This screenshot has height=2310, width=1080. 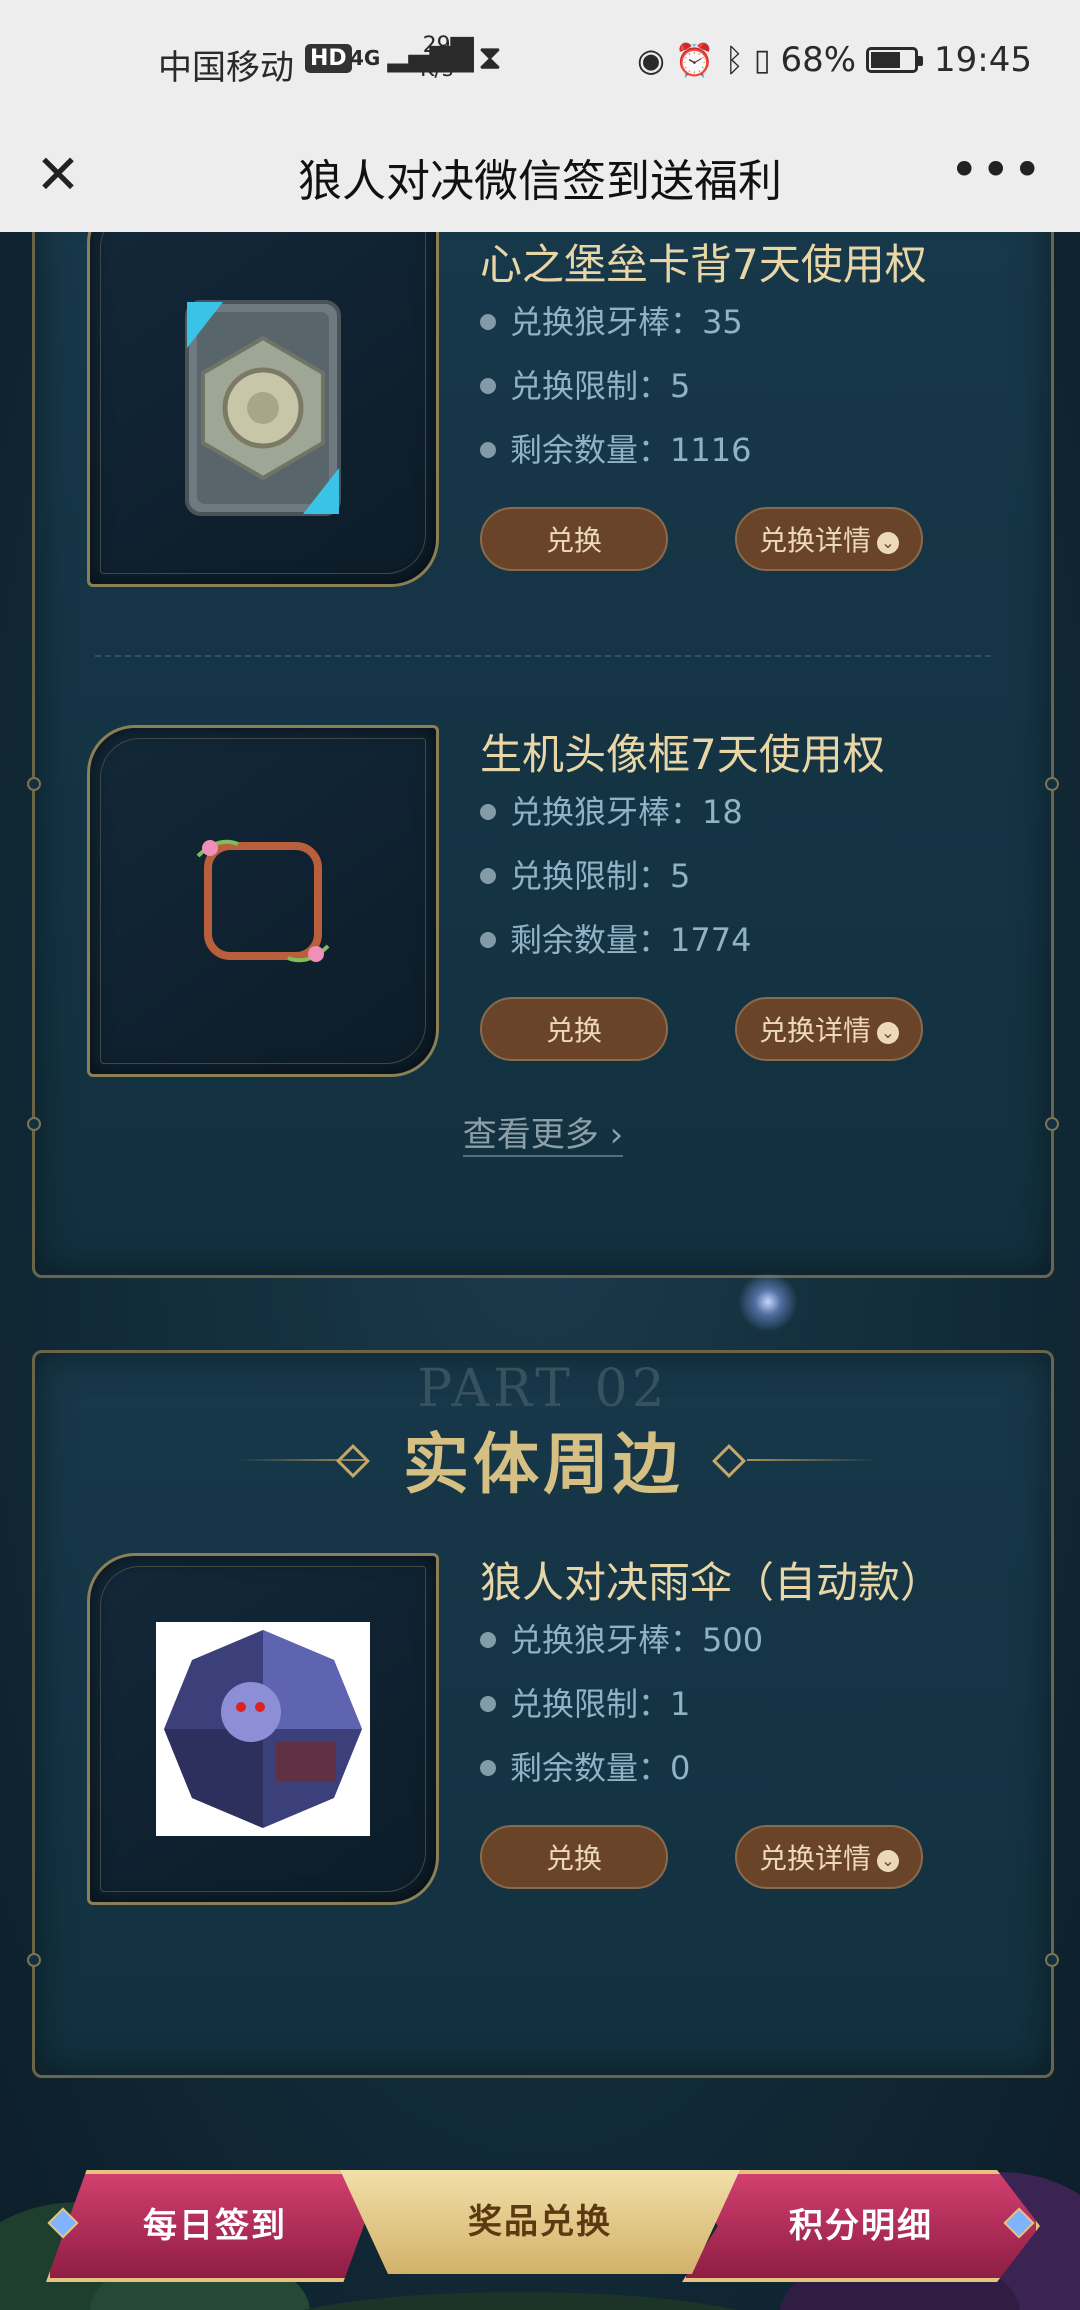 What do you see at coordinates (650, 60) in the screenshot?
I see `eye-icon: ◉` at bounding box center [650, 60].